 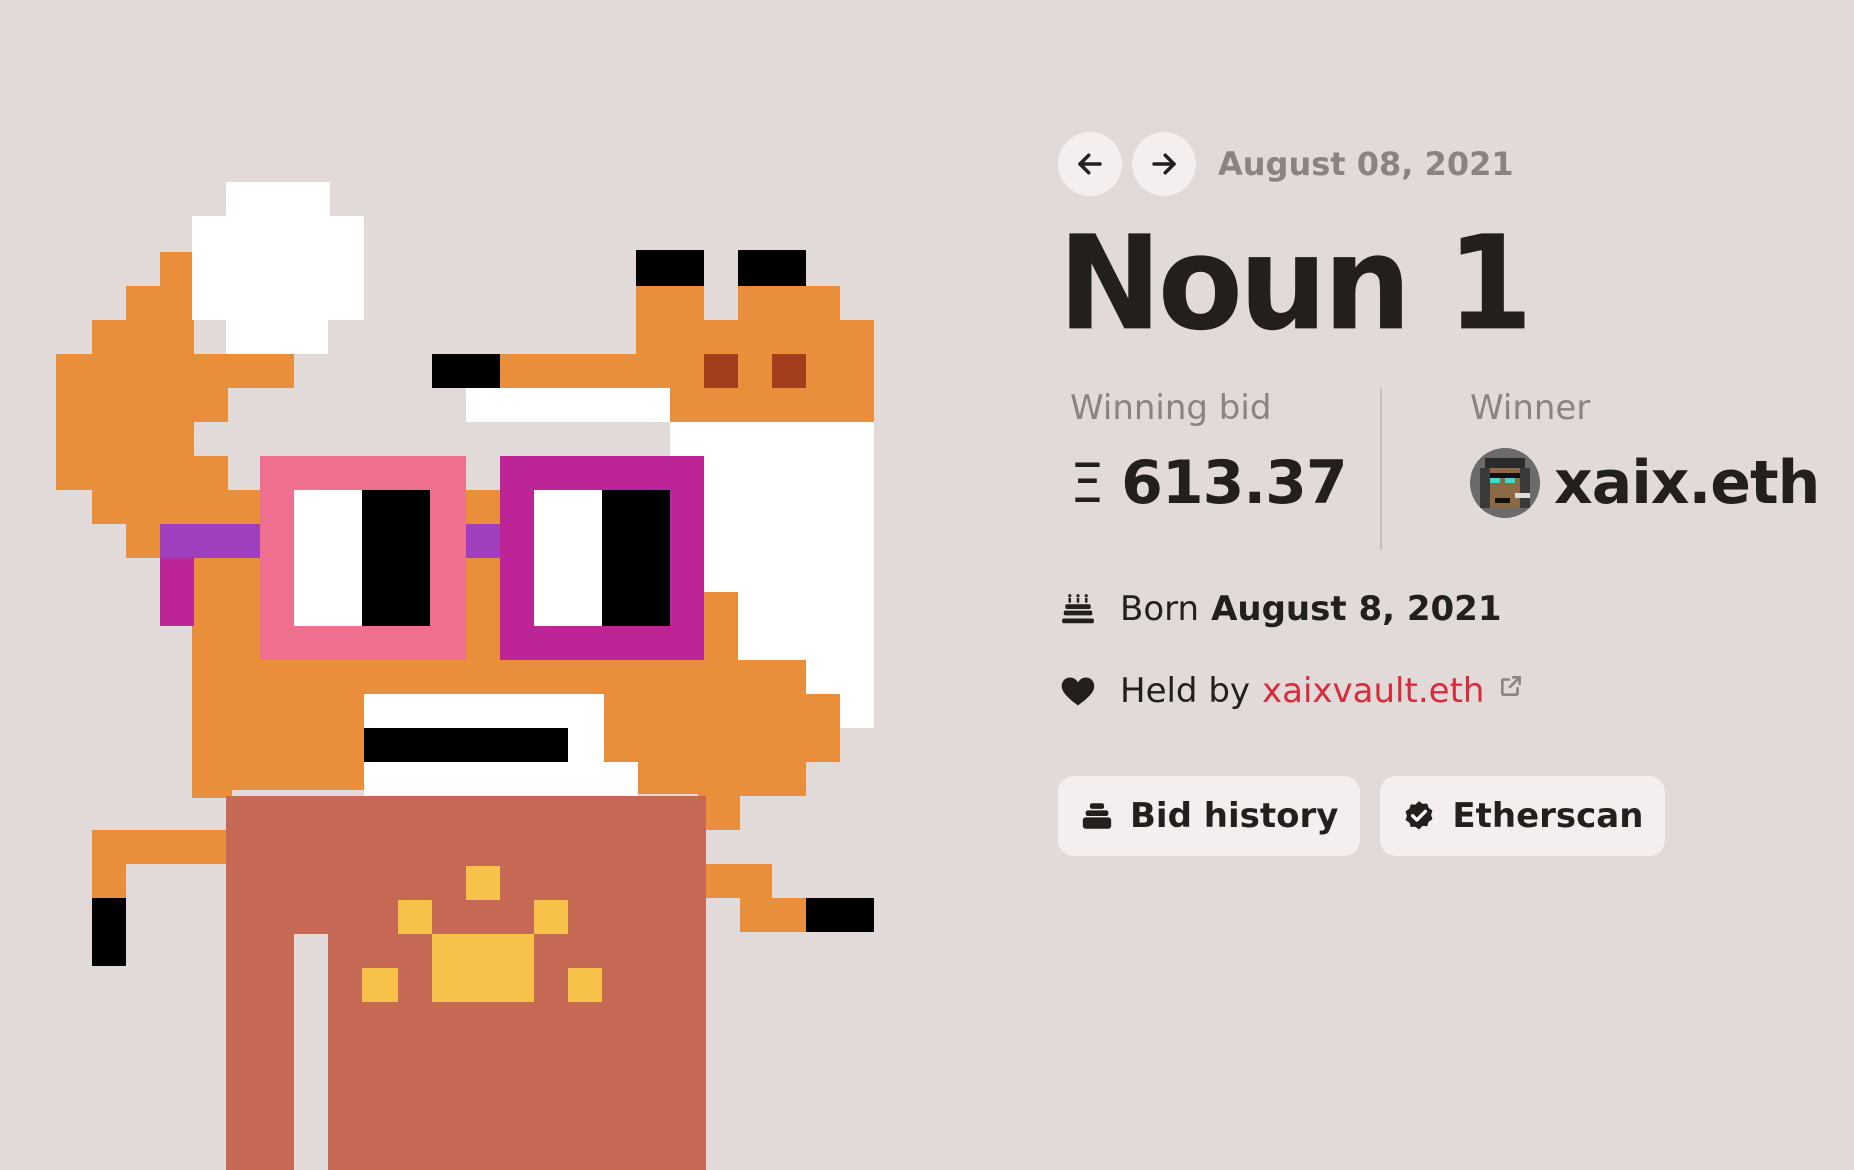 What do you see at coordinates (1356, 609) in the screenshot?
I see `born-date: August 8, 2021` at bounding box center [1356, 609].